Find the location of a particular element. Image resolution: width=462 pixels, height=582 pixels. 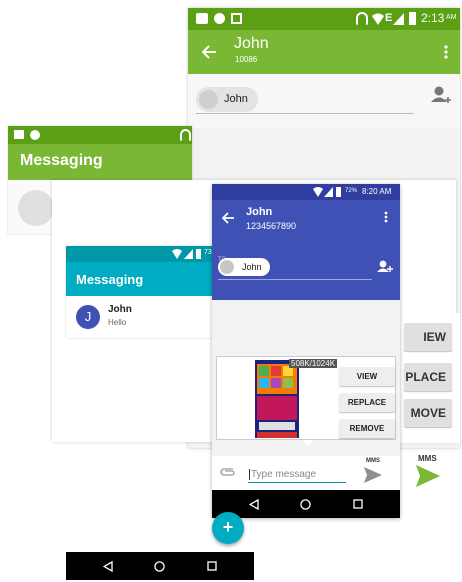

status-bar is located at coordinates (100, 135).